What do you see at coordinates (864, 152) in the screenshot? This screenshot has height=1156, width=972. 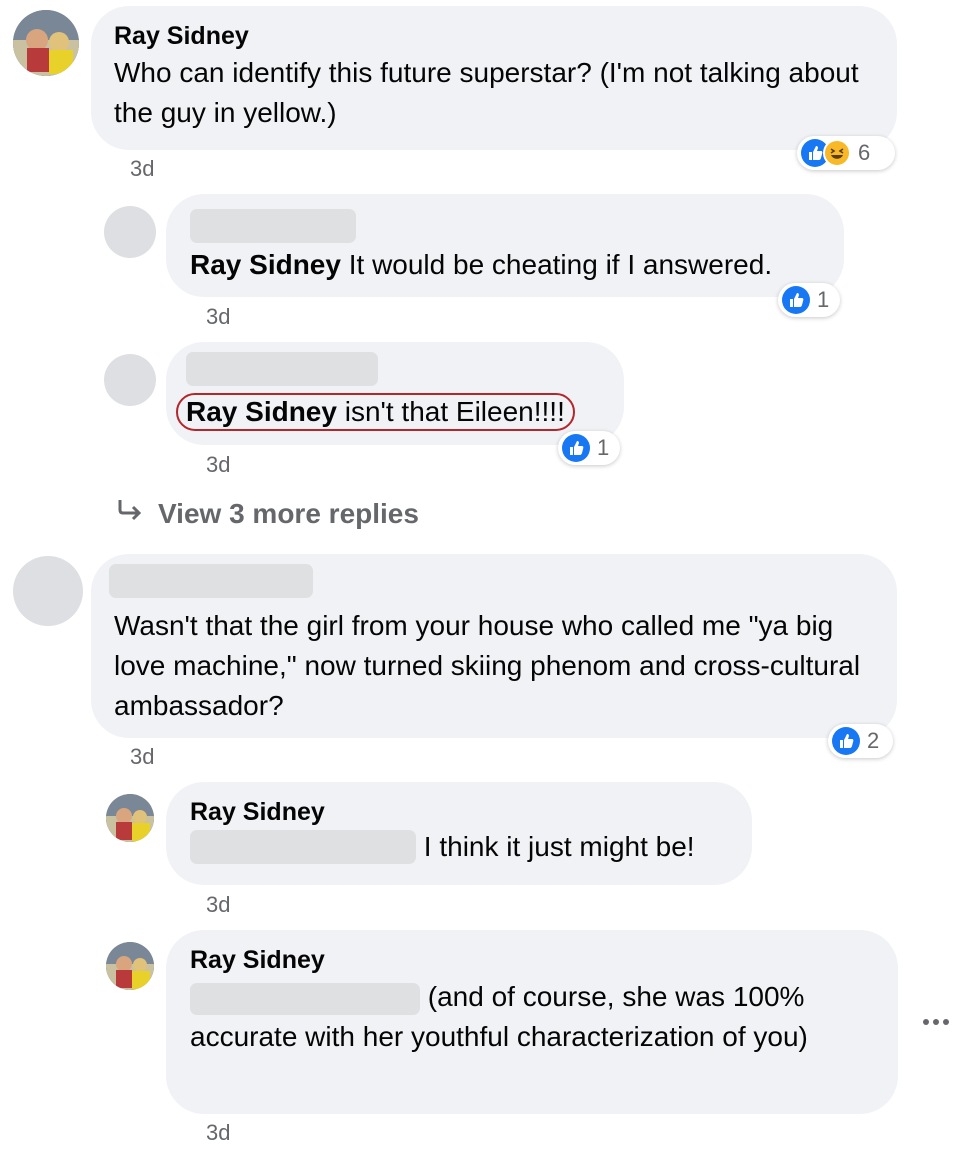 I see `reaction-count: 6` at bounding box center [864, 152].